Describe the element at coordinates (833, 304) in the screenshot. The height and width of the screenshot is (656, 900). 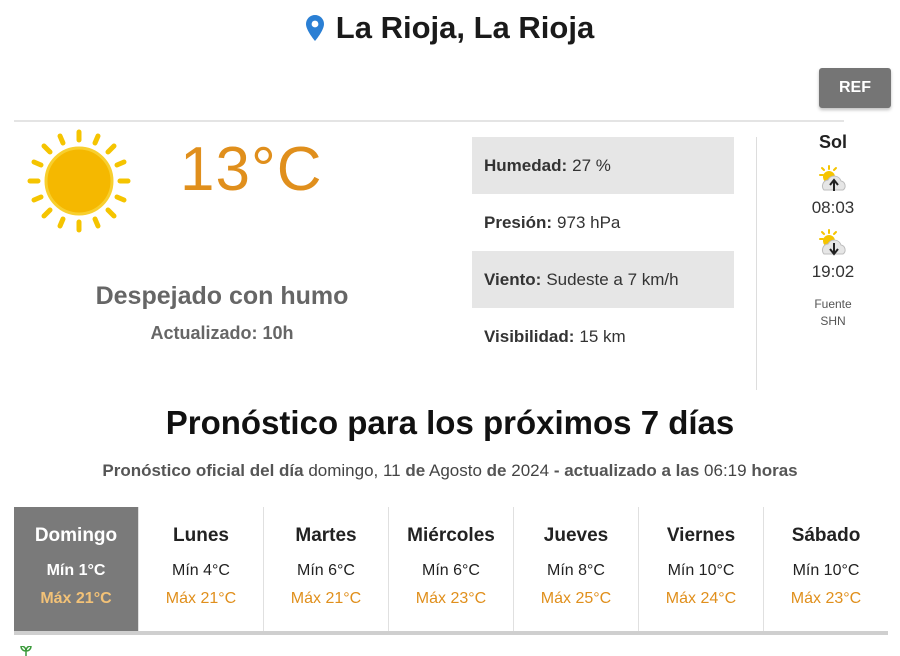
I see `source-label: Fuente` at that location.